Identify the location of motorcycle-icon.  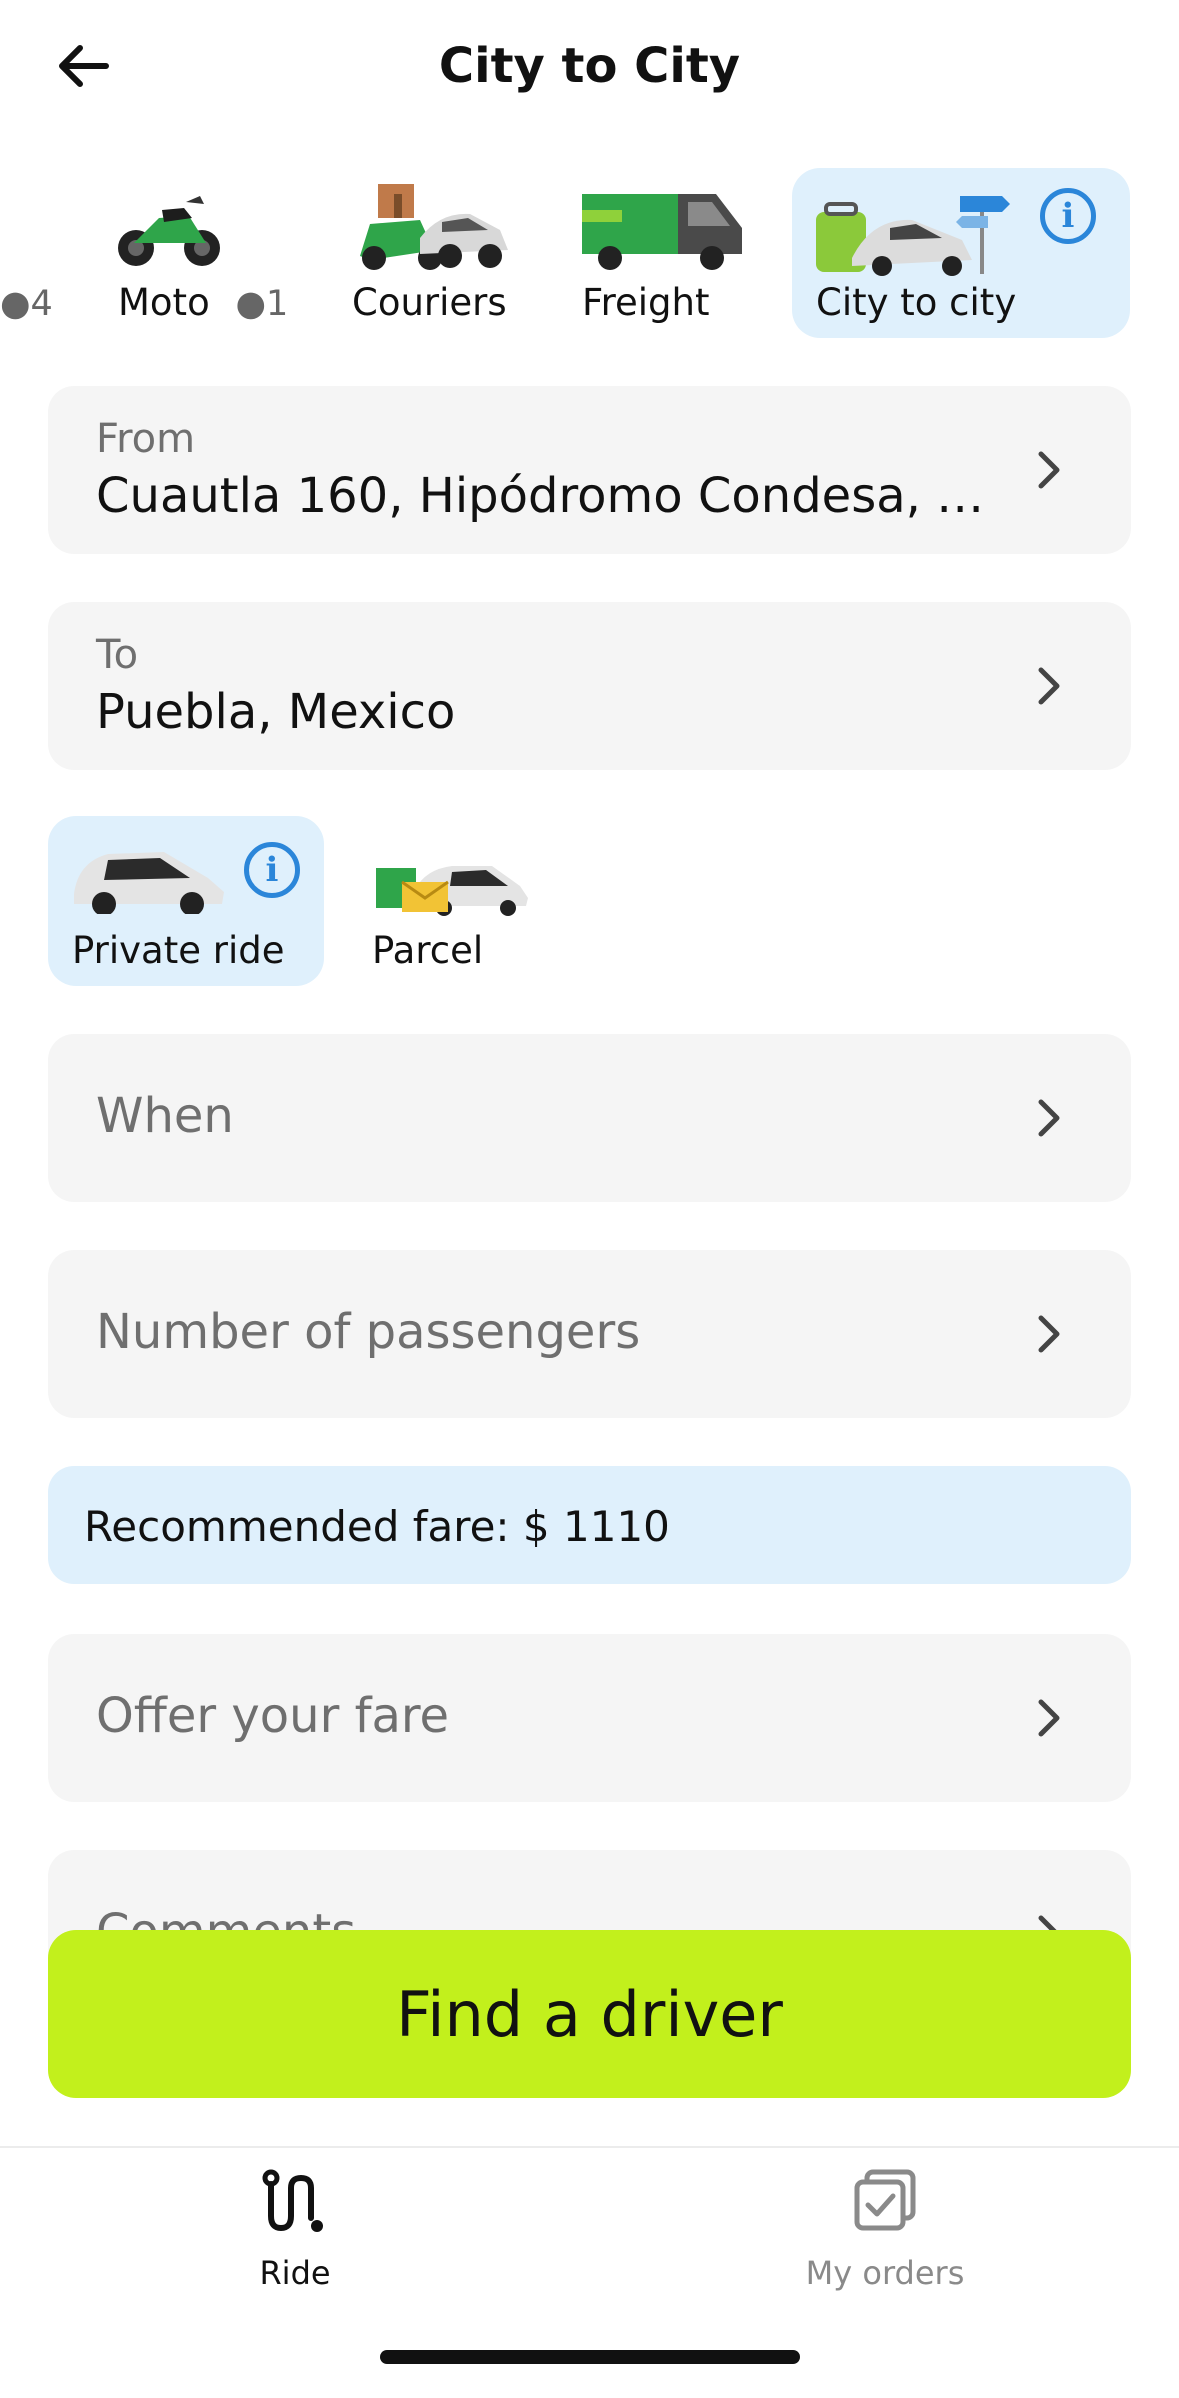
(169, 231).